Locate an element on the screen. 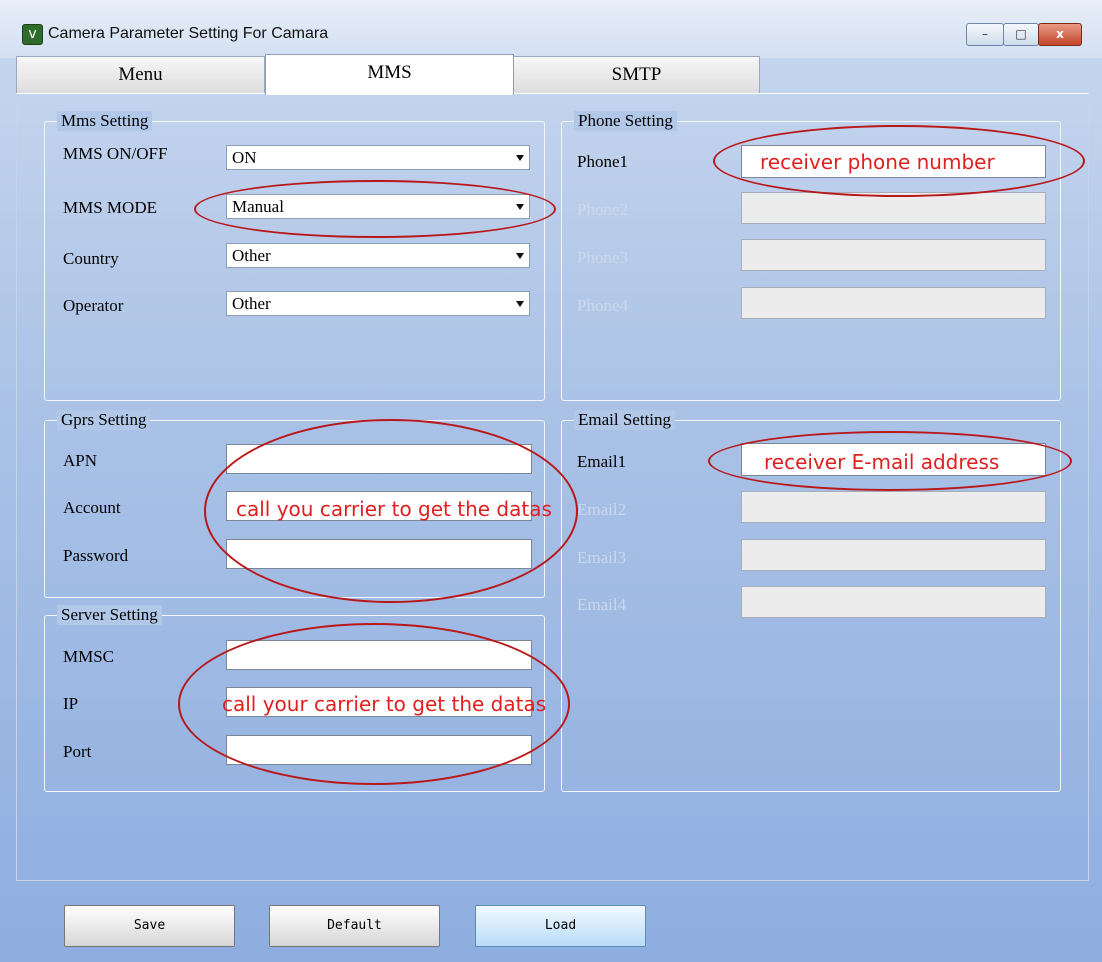 The image size is (1102, 962). load-button: Load is located at coordinates (560, 926).